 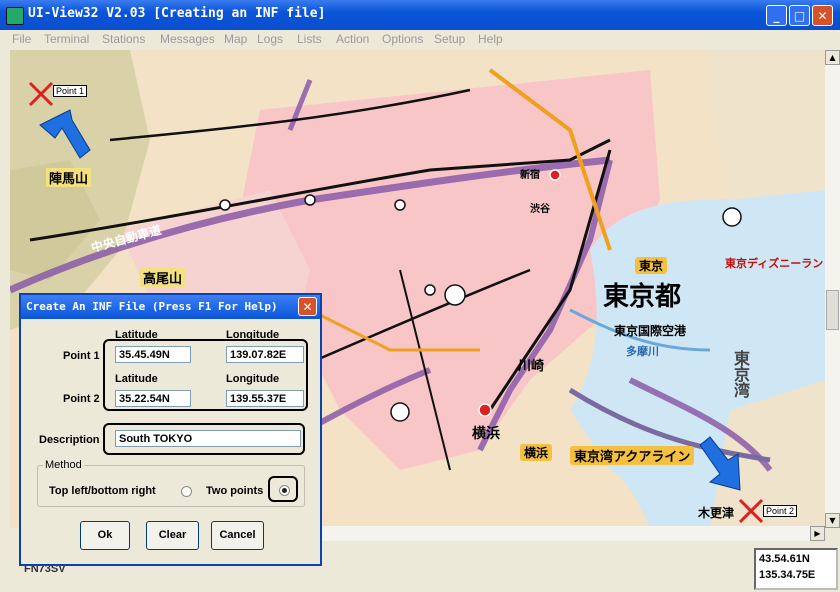 What do you see at coordinates (81, 399) in the screenshot?
I see `point2-label: Point 2` at bounding box center [81, 399].